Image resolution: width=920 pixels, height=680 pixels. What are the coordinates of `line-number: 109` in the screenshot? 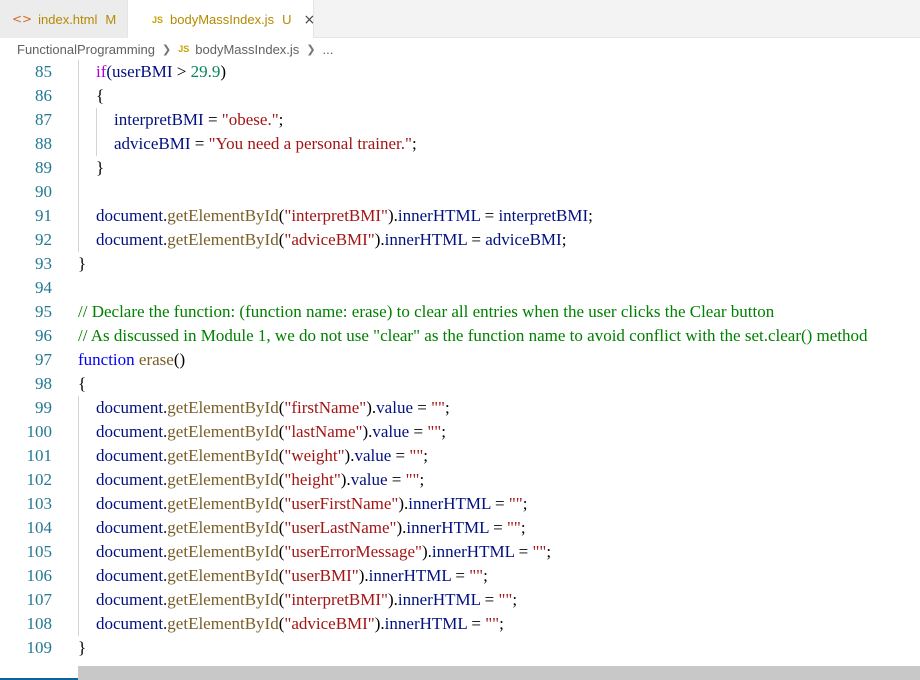 It's located at (39, 647).